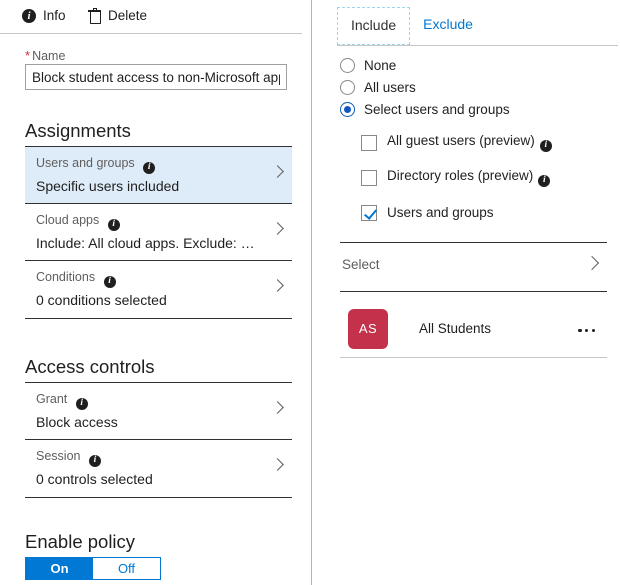 Image resolution: width=620 pixels, height=585 pixels. What do you see at coordinates (156, 77) in the screenshot?
I see `name-input` at bounding box center [156, 77].